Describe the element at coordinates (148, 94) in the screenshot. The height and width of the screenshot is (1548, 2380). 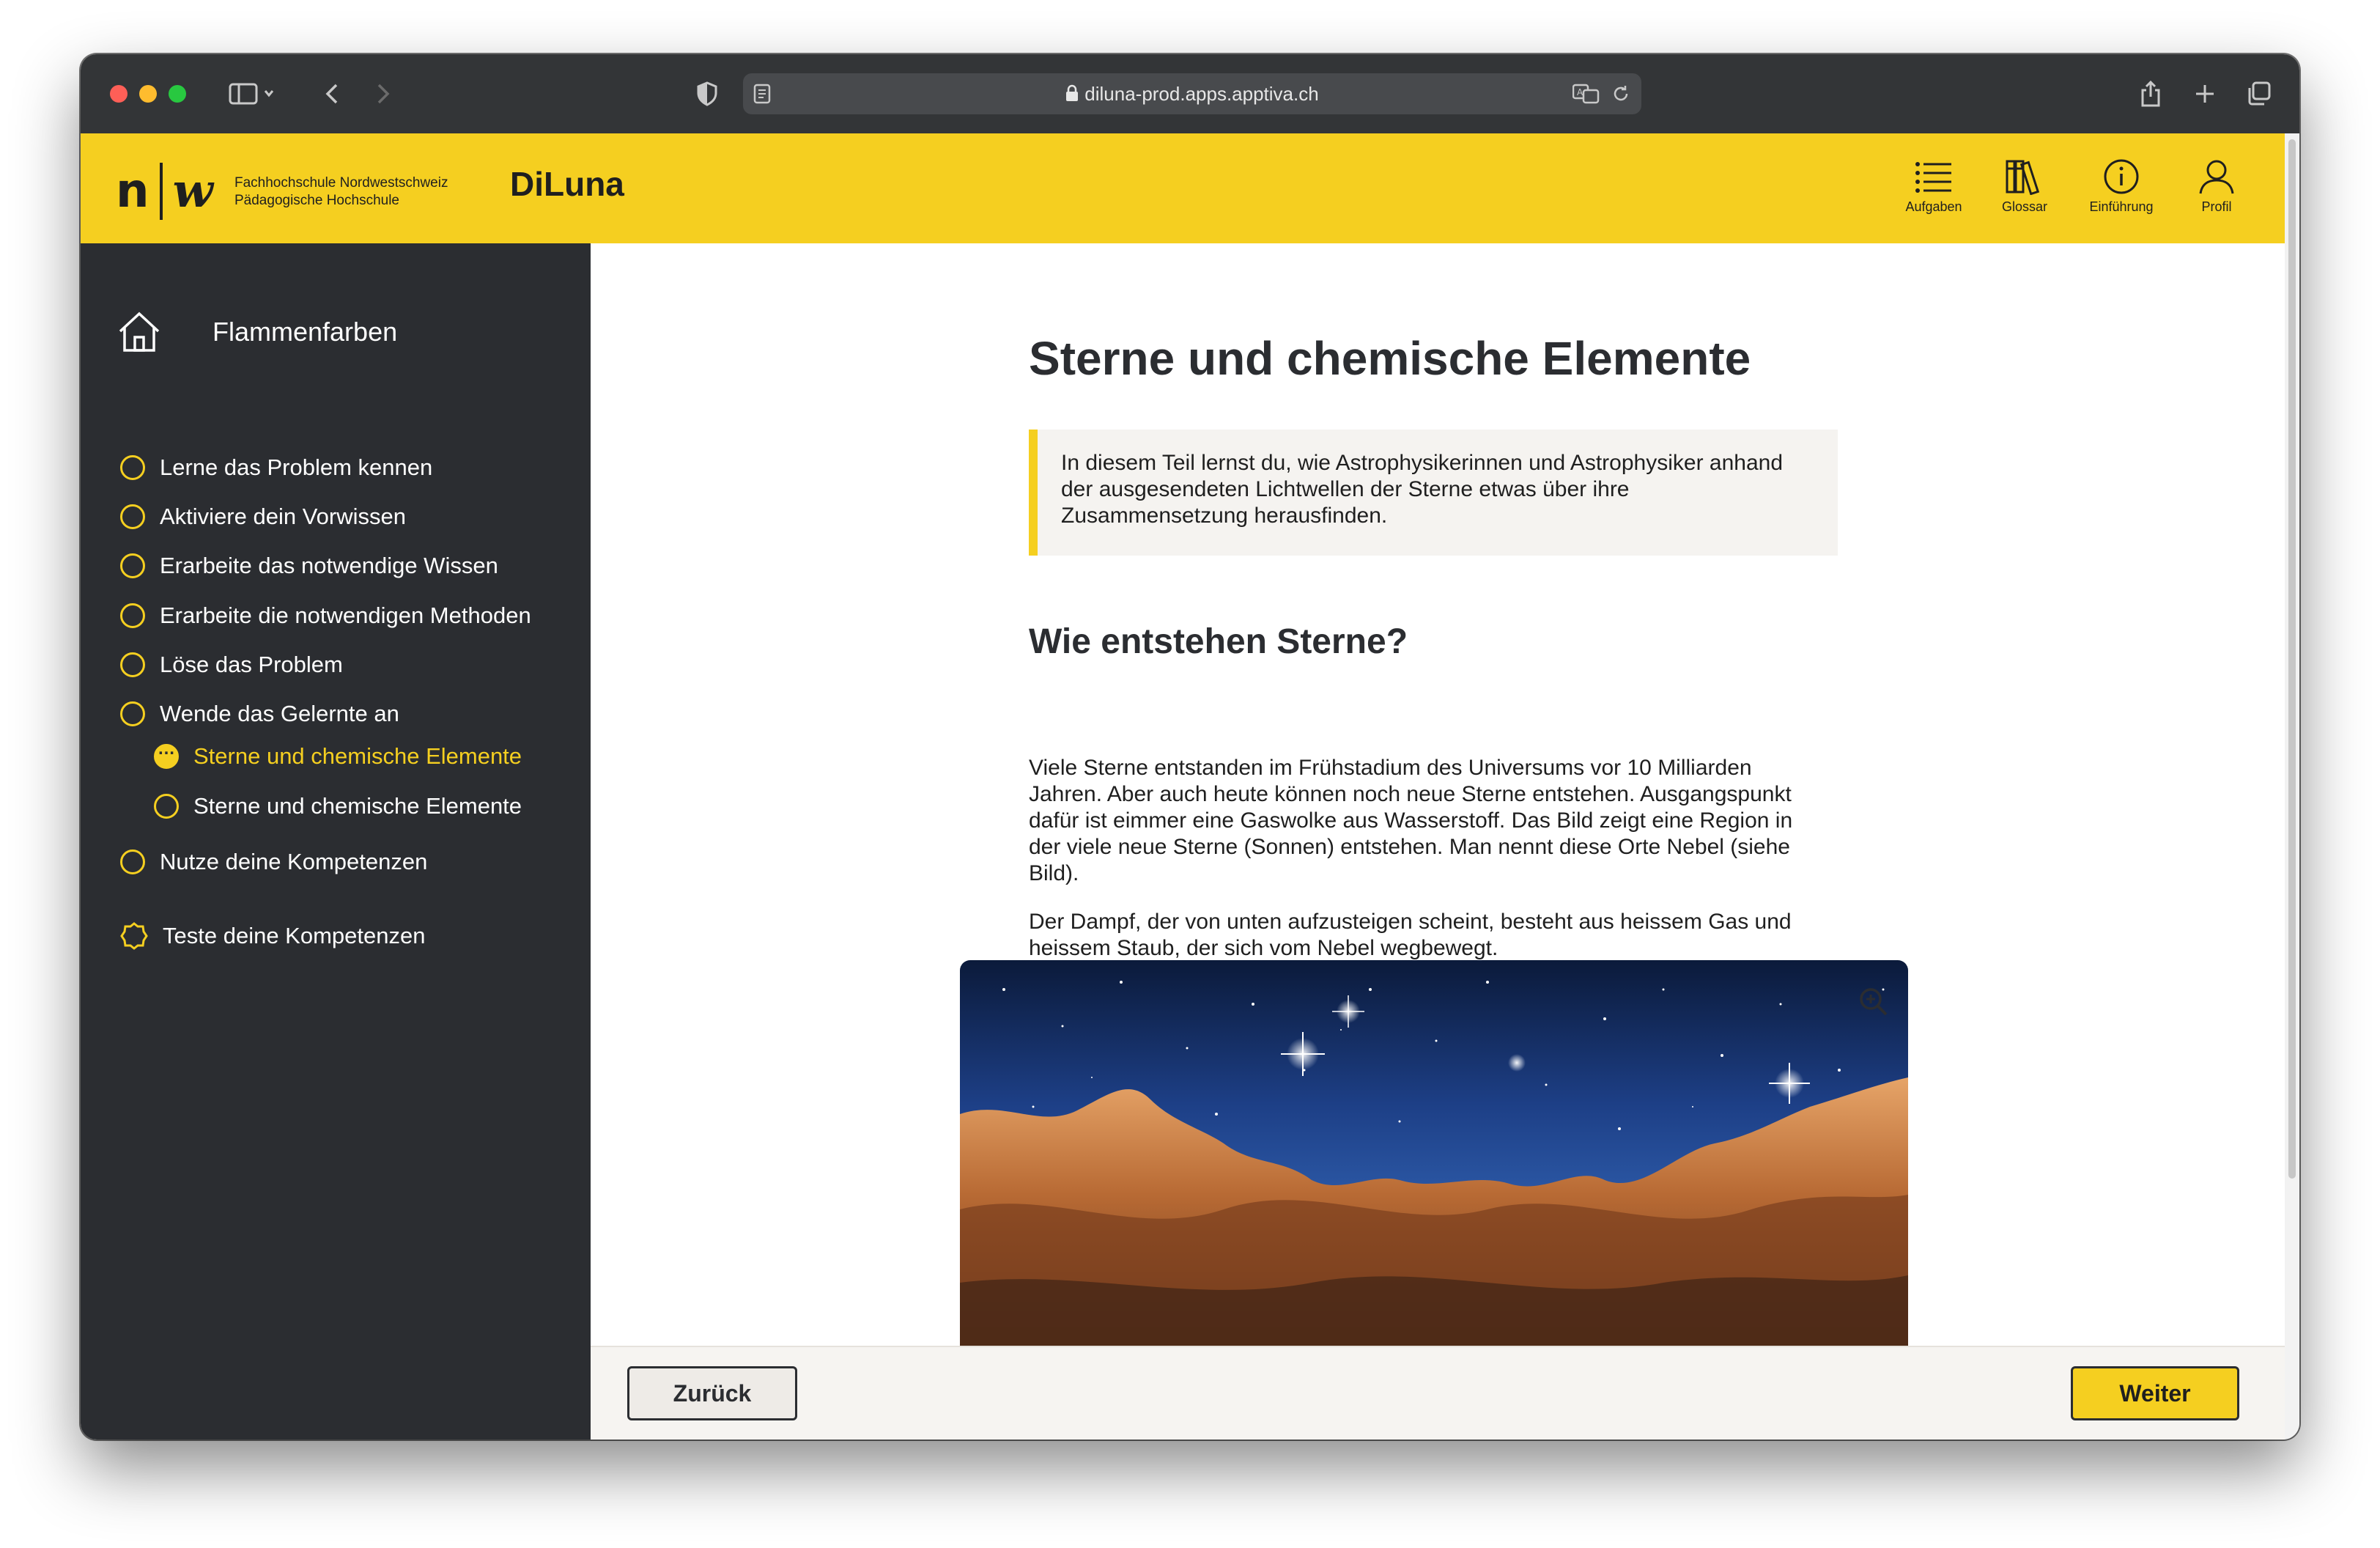
I see `minimize-window-button` at that location.